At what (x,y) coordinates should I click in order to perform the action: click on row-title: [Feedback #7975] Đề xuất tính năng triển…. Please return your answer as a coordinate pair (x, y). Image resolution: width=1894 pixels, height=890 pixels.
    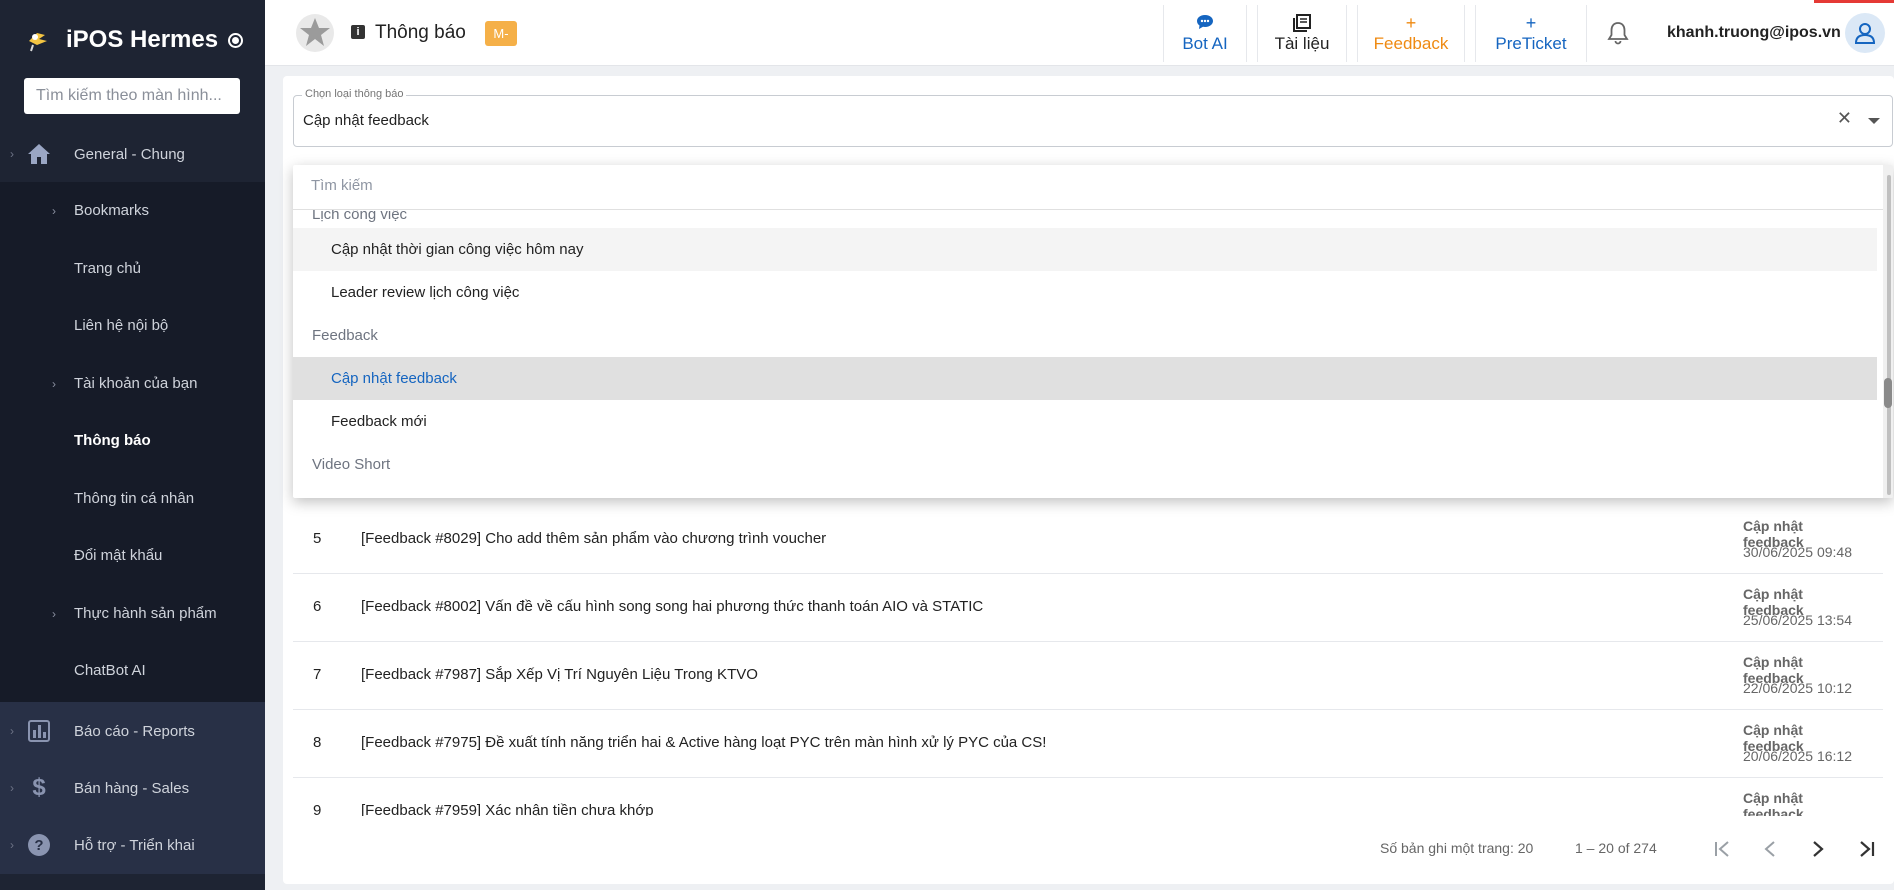
    Looking at the image, I should click on (704, 742).